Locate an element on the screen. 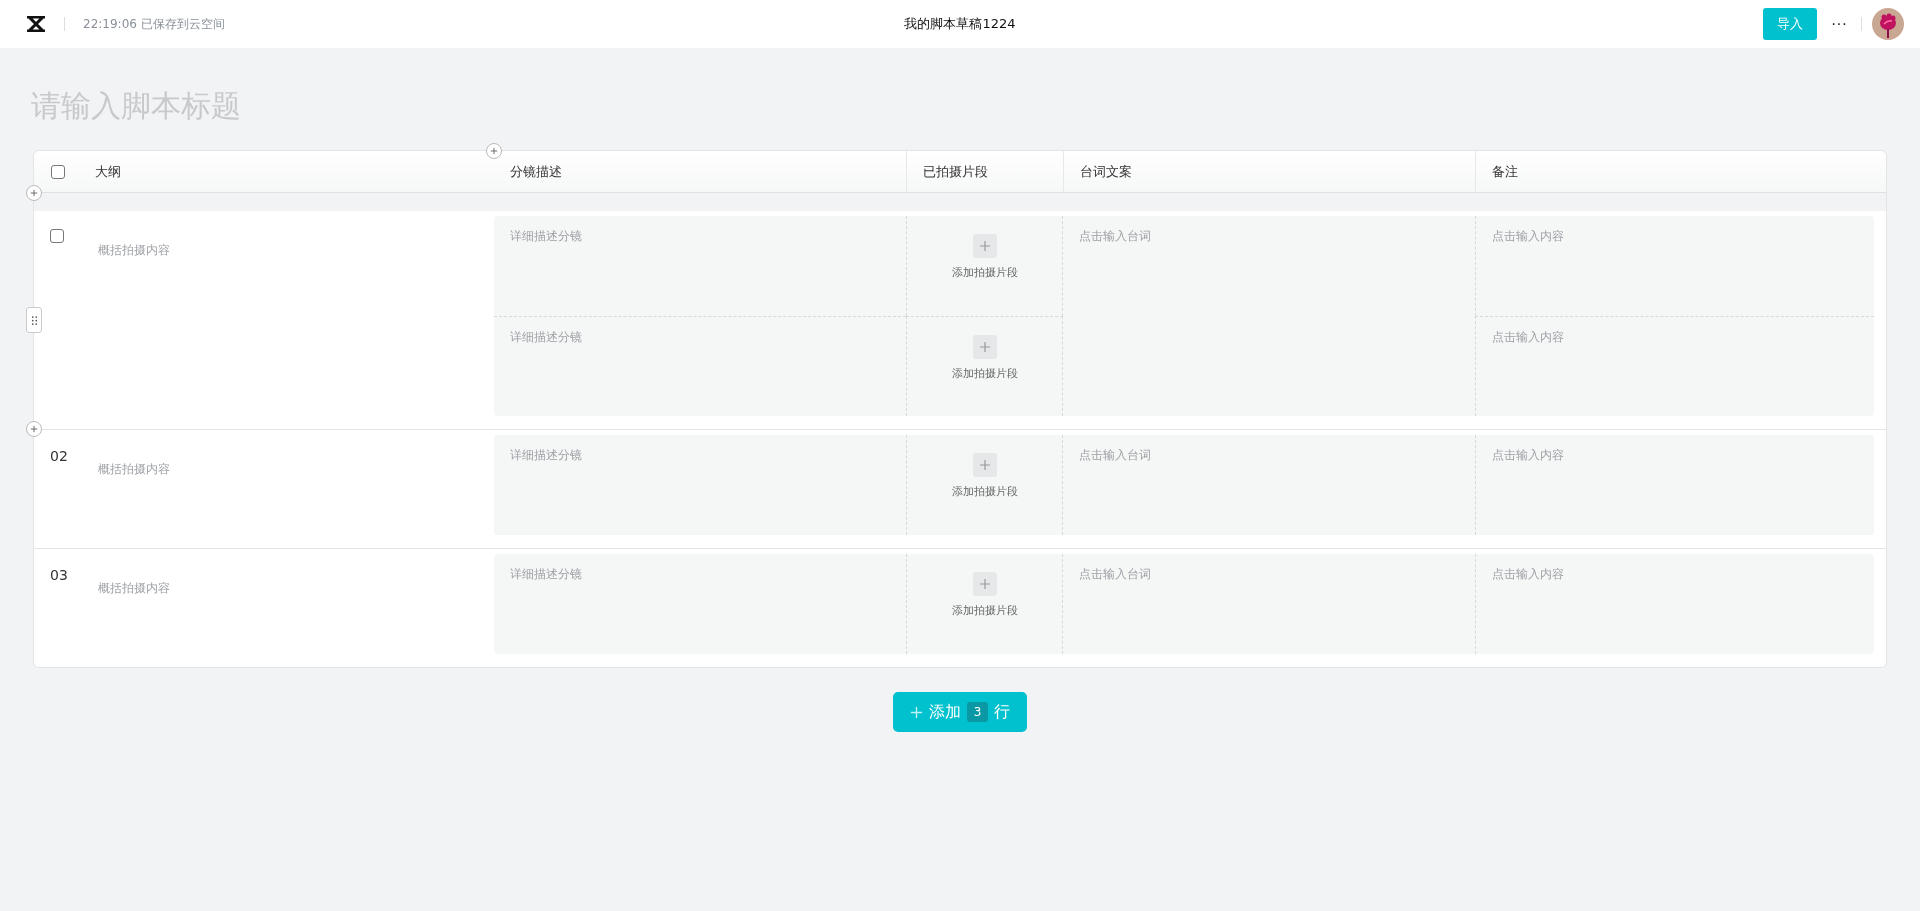 The height and width of the screenshot is (911, 1920). column-header: 已拍摄片段 is located at coordinates (955, 171).